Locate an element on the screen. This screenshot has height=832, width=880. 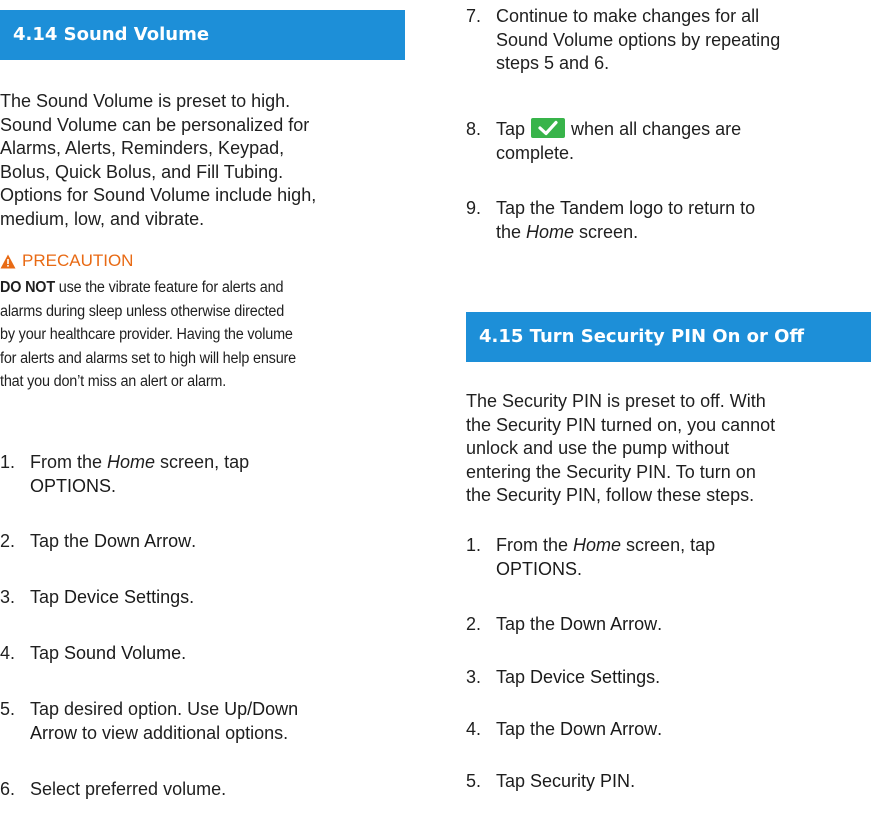
step-text: complete. is located at coordinates (535, 152).